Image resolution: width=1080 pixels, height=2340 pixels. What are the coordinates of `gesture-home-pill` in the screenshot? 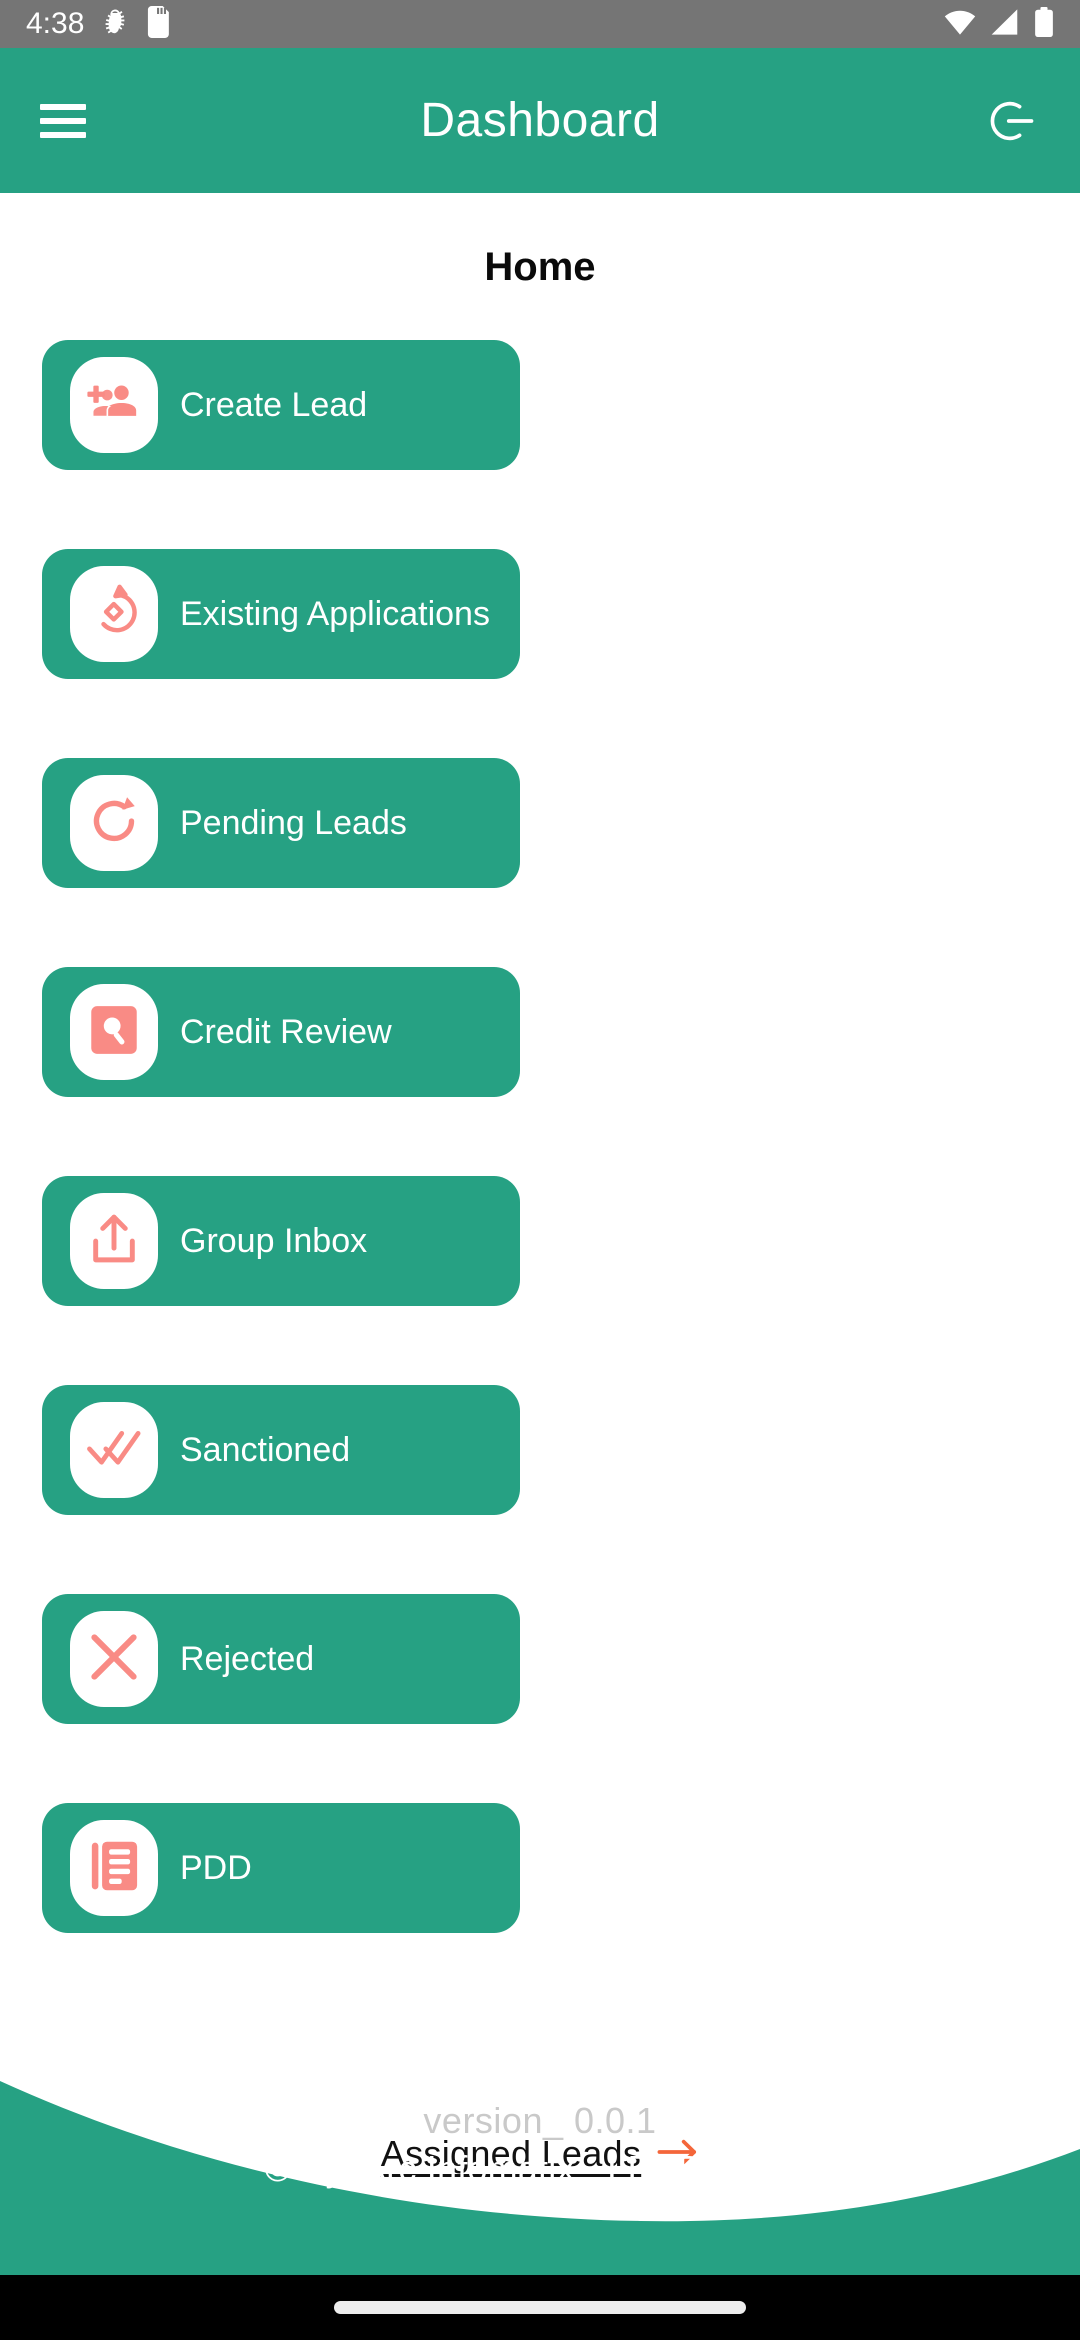 It's located at (540, 2307).